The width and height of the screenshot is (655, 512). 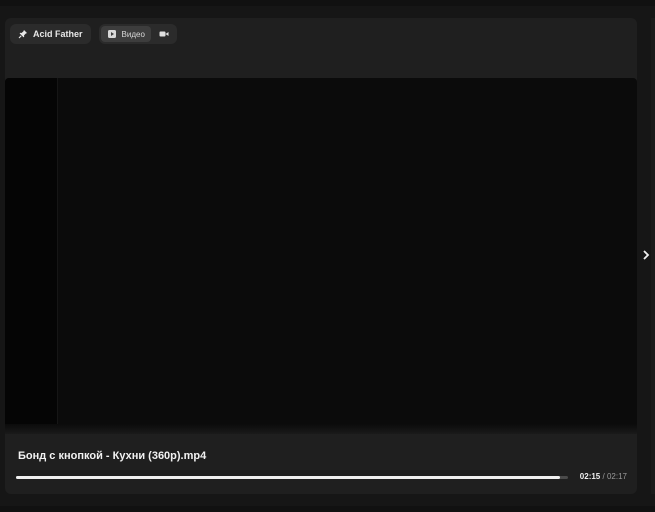 What do you see at coordinates (112, 456) in the screenshot?
I see `video-title: Бонд с кнопкой - Кухни (360p).mp4` at bounding box center [112, 456].